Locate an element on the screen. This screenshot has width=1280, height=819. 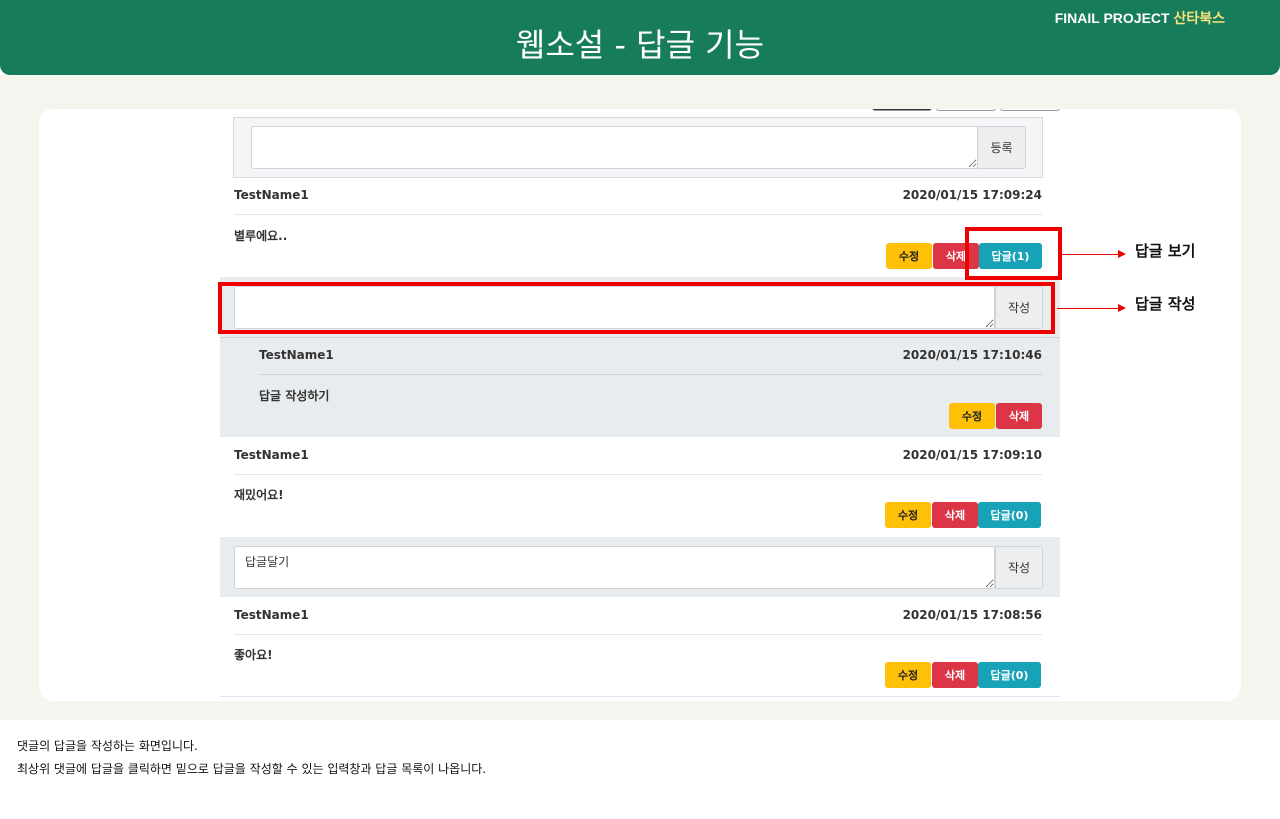
reply-delete-button: 삭제 is located at coordinates (1019, 416).